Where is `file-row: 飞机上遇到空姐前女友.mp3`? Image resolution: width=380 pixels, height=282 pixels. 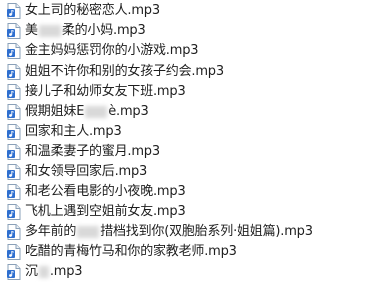 file-row: 飞机上遇到空姐前女友.mp3 is located at coordinates (190, 212).